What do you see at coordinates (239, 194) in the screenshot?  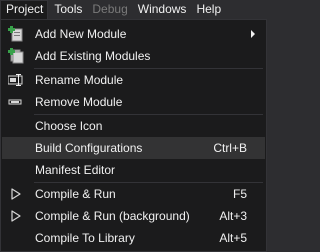 I see `menu-item-shortcut: F5` at bounding box center [239, 194].